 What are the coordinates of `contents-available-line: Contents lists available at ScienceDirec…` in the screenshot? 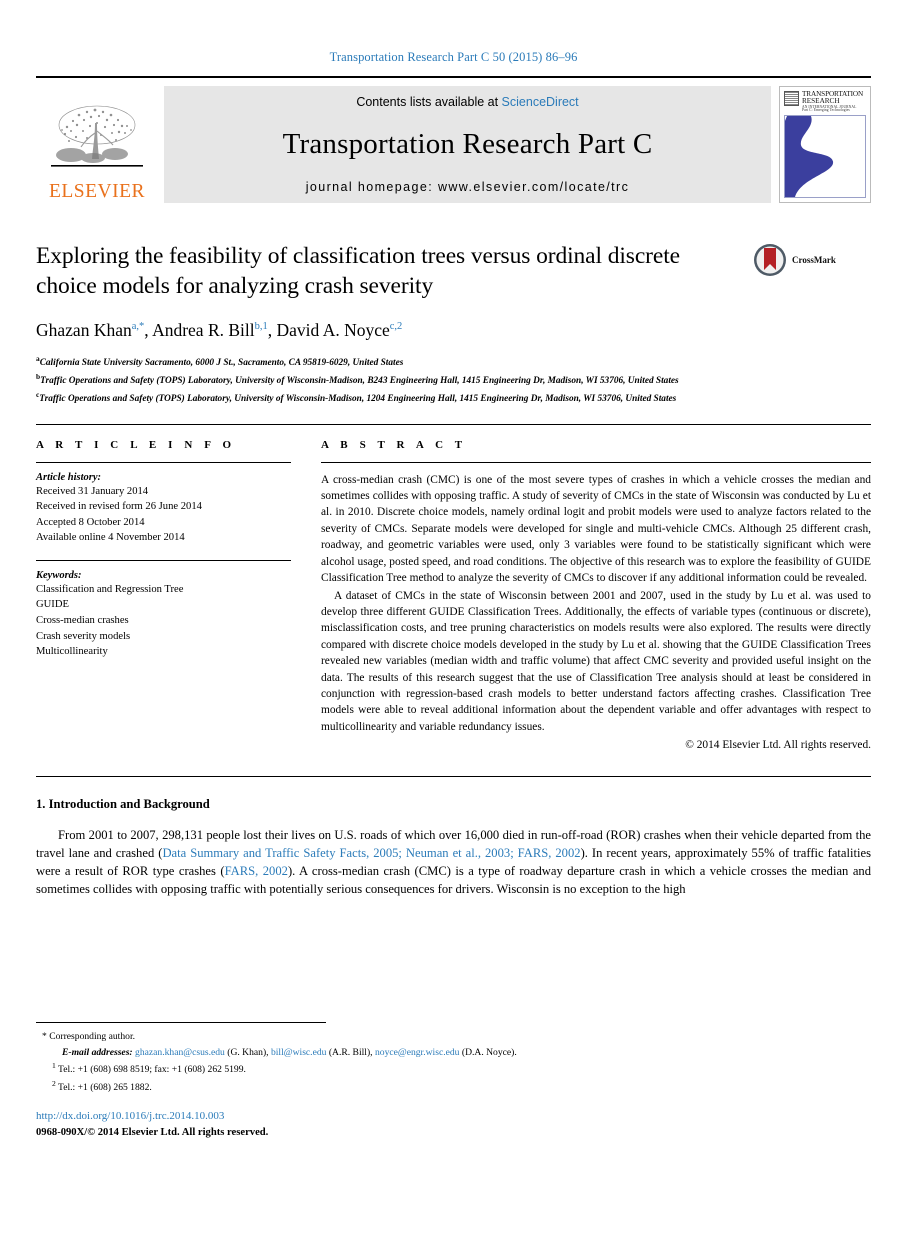 It's located at (467, 102).